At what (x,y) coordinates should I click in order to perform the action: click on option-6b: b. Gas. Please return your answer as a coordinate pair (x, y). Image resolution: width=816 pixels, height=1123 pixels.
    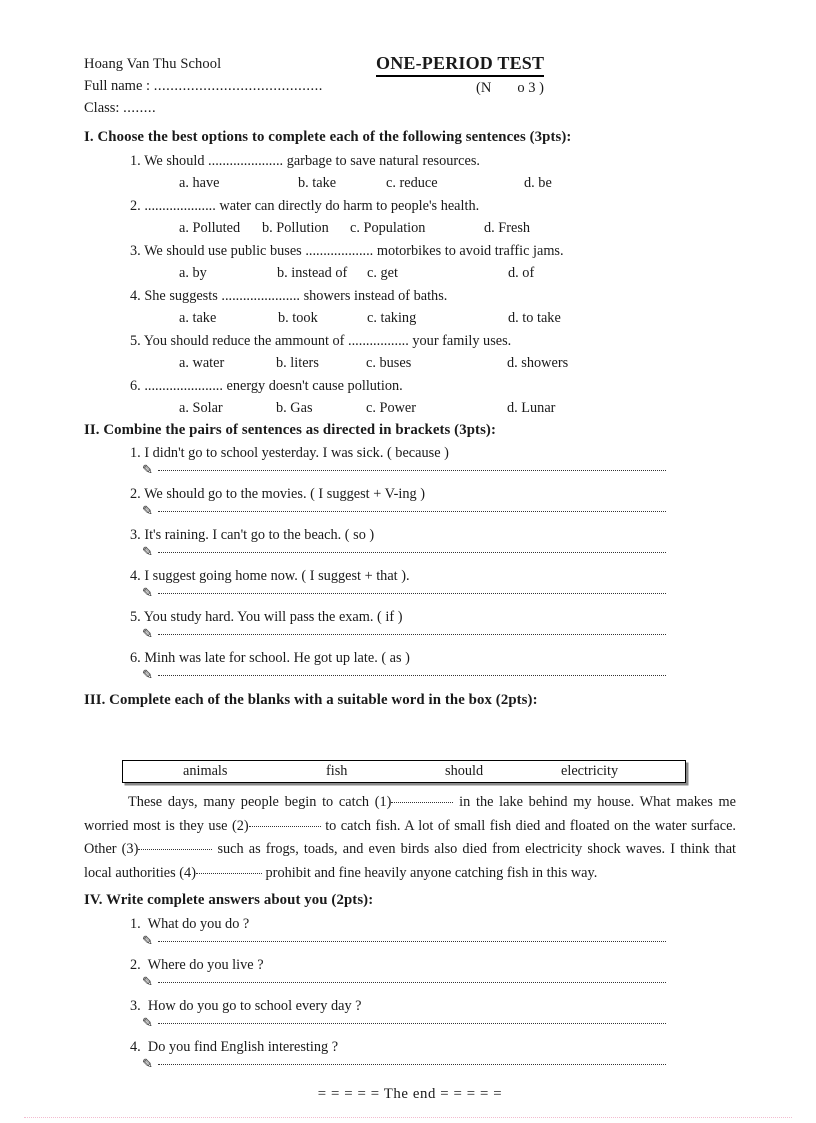
    Looking at the image, I should click on (321, 408).